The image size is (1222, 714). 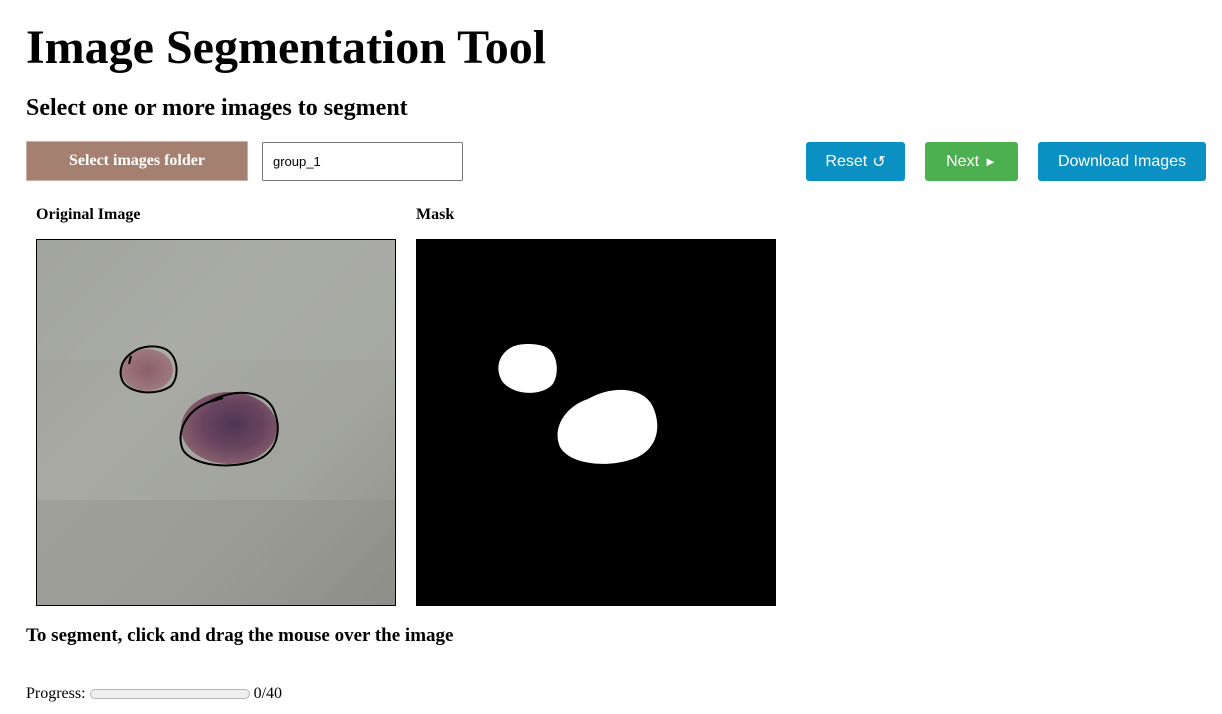 I want to click on progress-row: Progress: 0/40, so click(x=154, y=694).